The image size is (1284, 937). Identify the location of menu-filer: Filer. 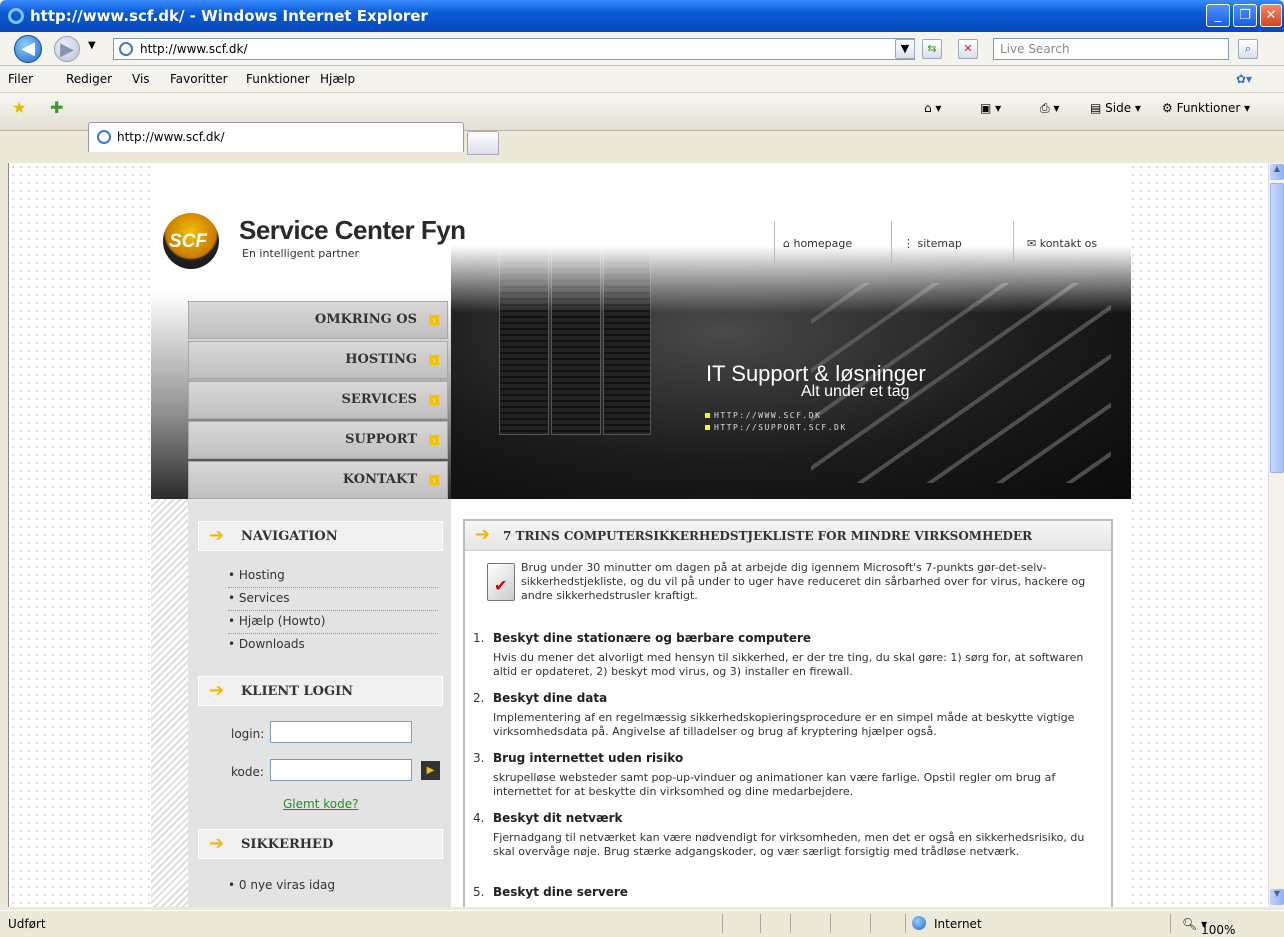
(20, 79).